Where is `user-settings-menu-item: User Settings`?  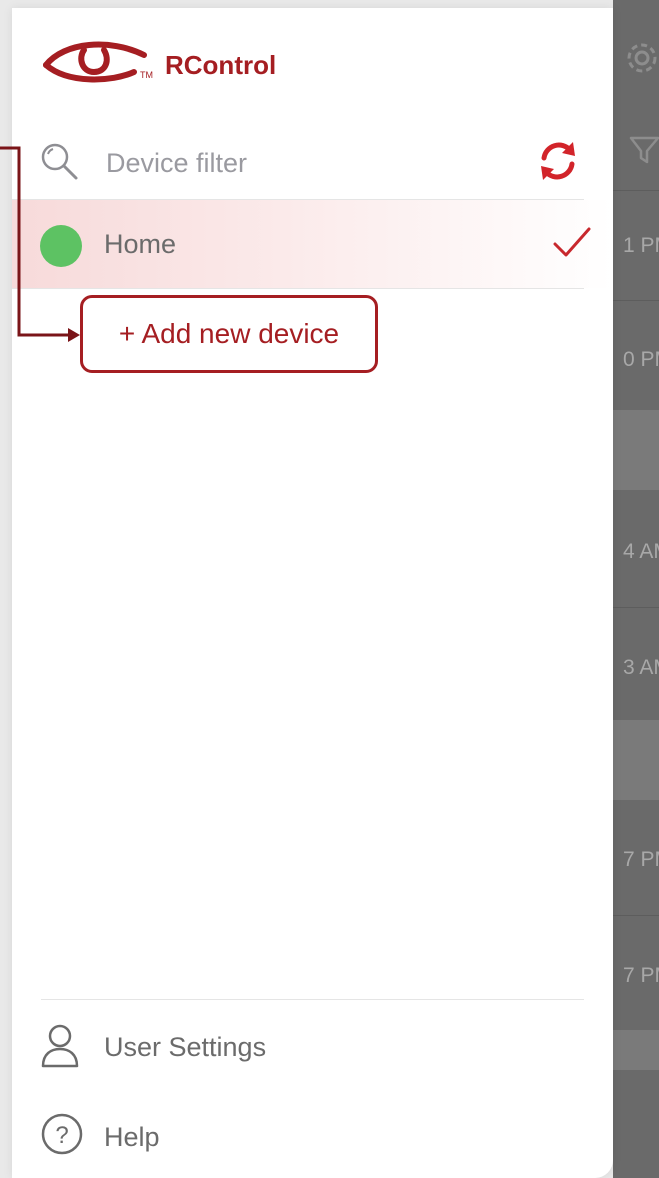
user-settings-menu-item: User Settings is located at coordinates (312, 1048).